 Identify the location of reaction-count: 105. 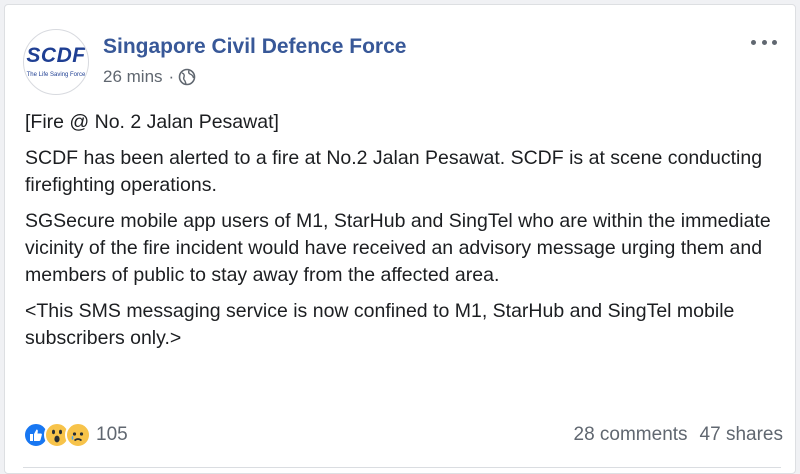
(112, 434).